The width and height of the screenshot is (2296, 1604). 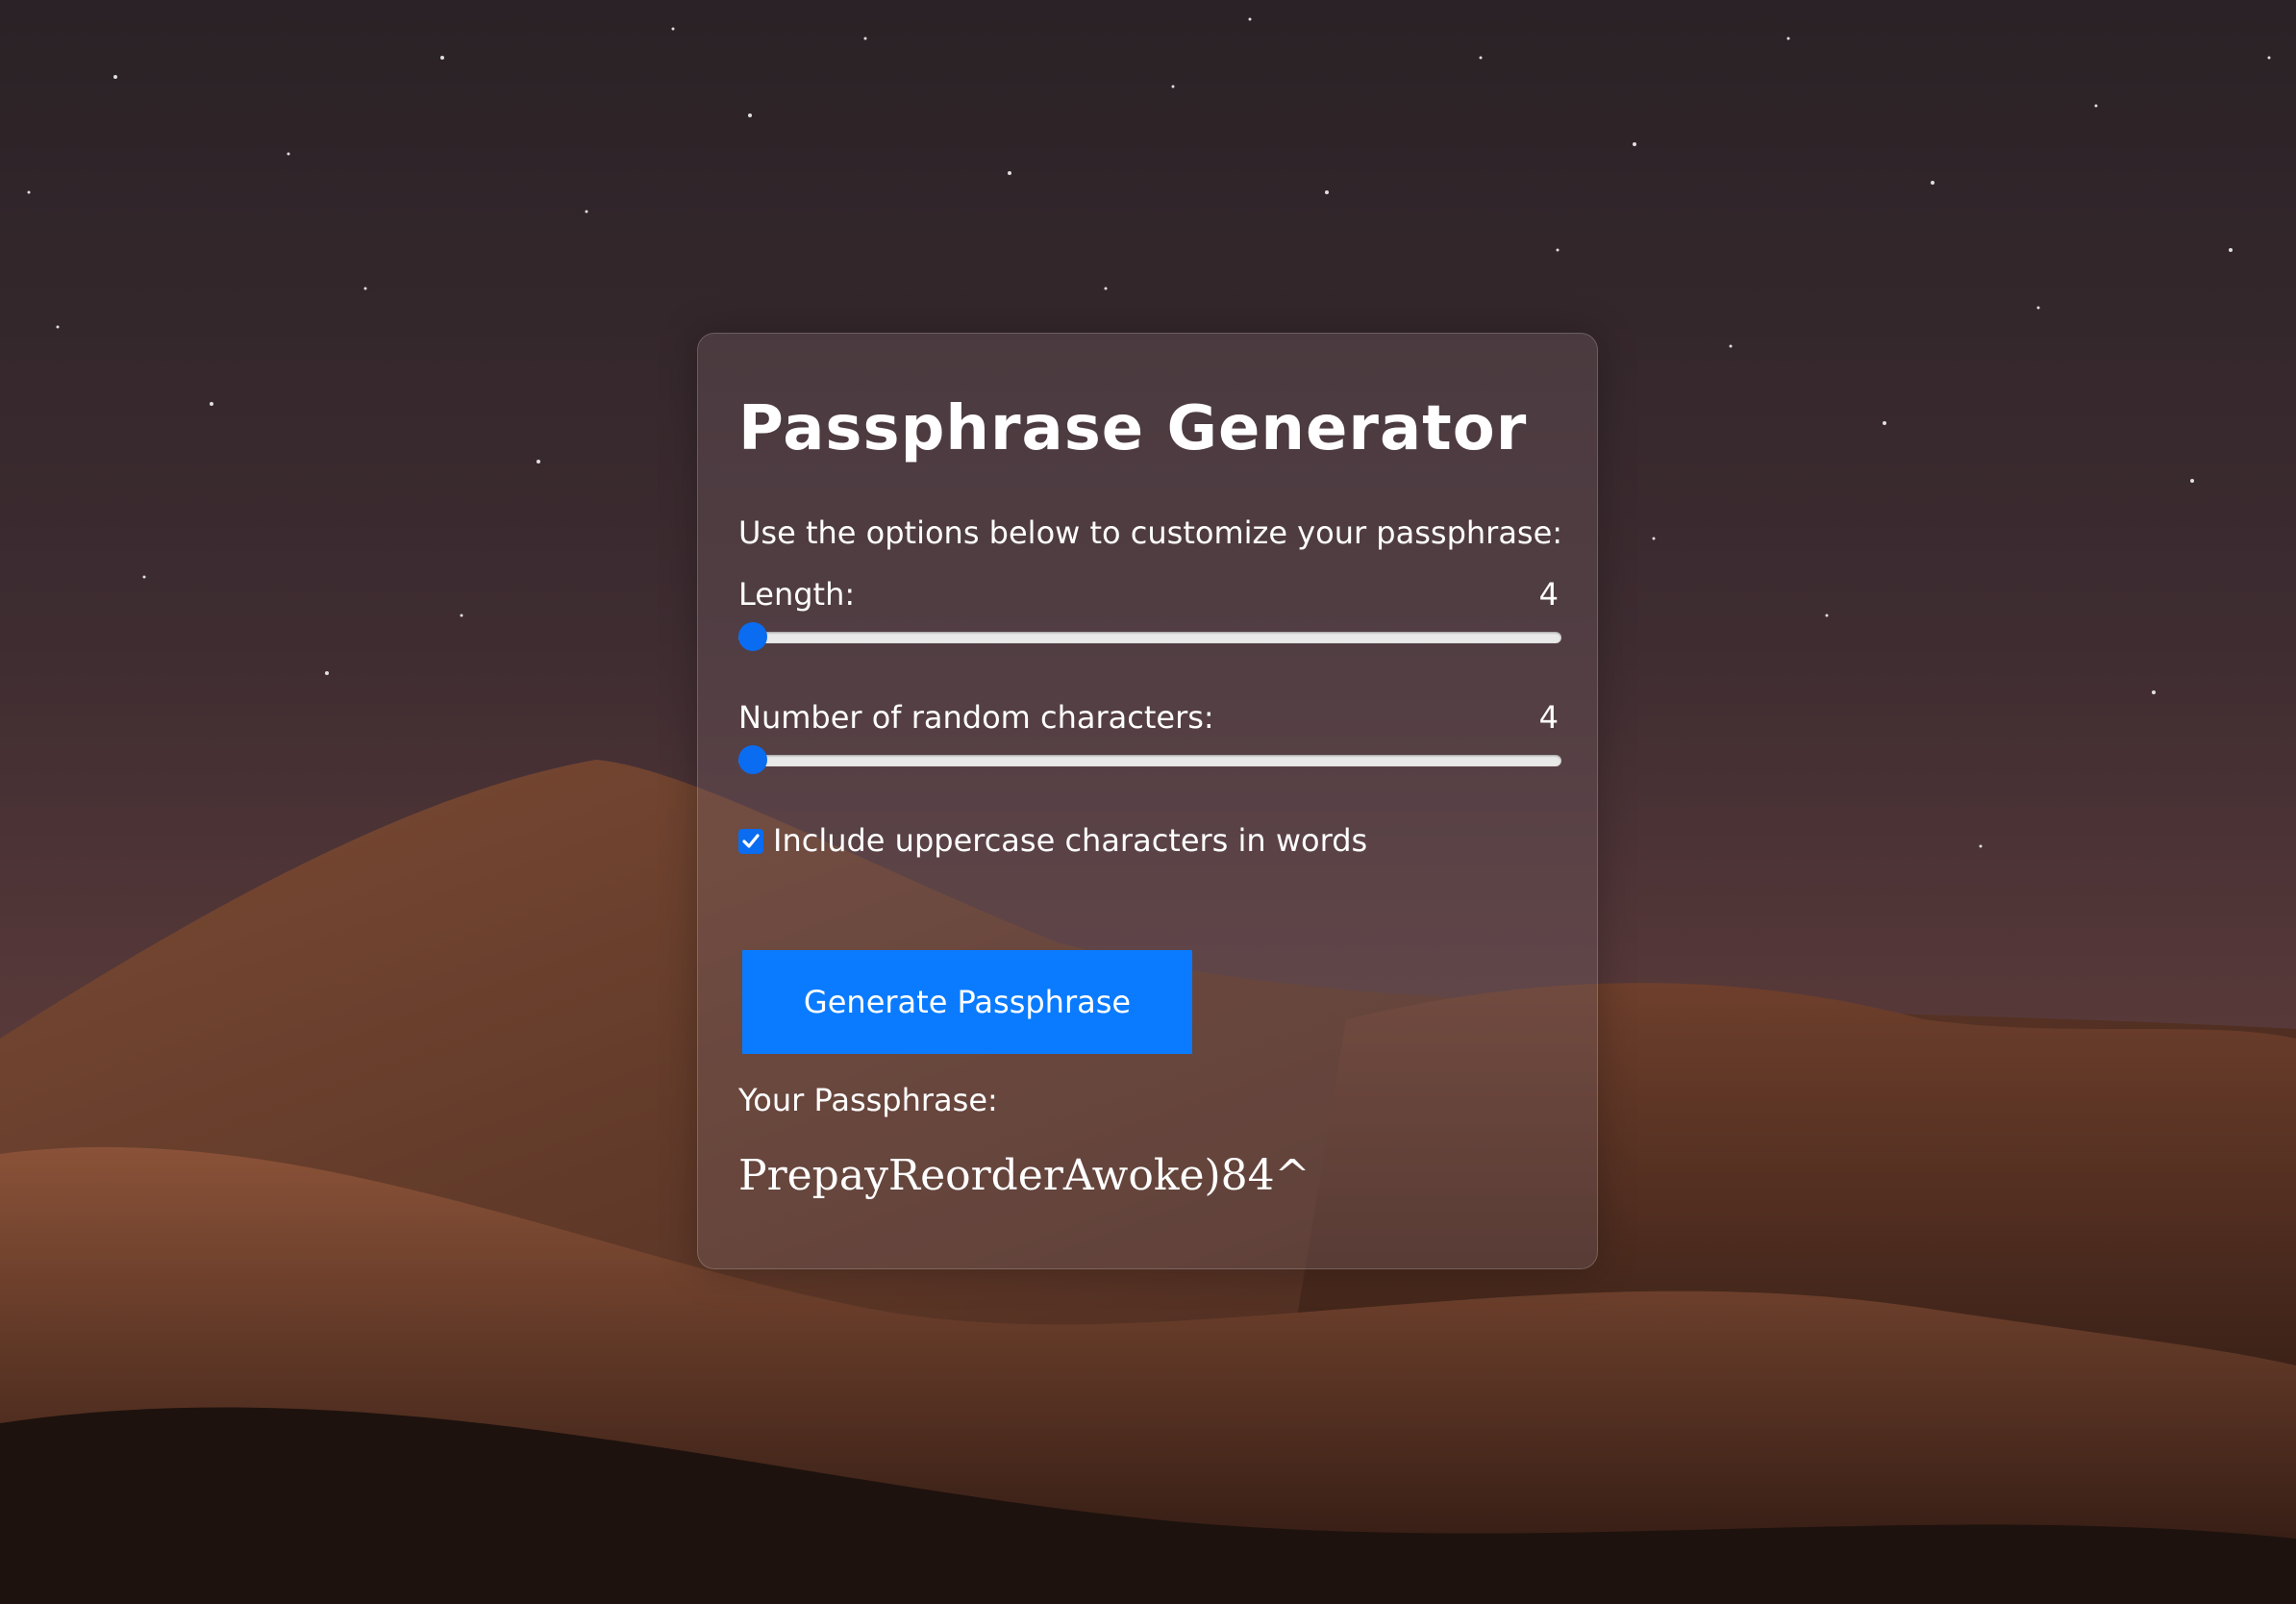 What do you see at coordinates (1548, 717) in the screenshot?
I see `random-chars-value: 4` at bounding box center [1548, 717].